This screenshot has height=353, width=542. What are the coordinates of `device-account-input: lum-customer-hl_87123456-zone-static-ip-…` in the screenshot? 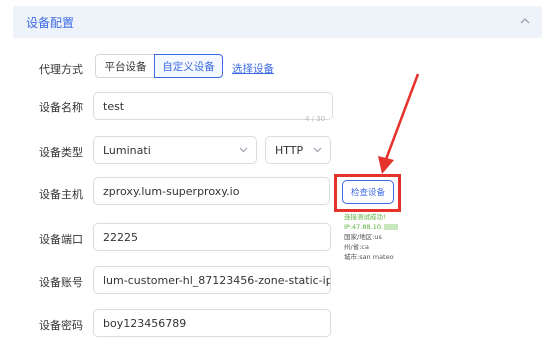 It's located at (212, 280).